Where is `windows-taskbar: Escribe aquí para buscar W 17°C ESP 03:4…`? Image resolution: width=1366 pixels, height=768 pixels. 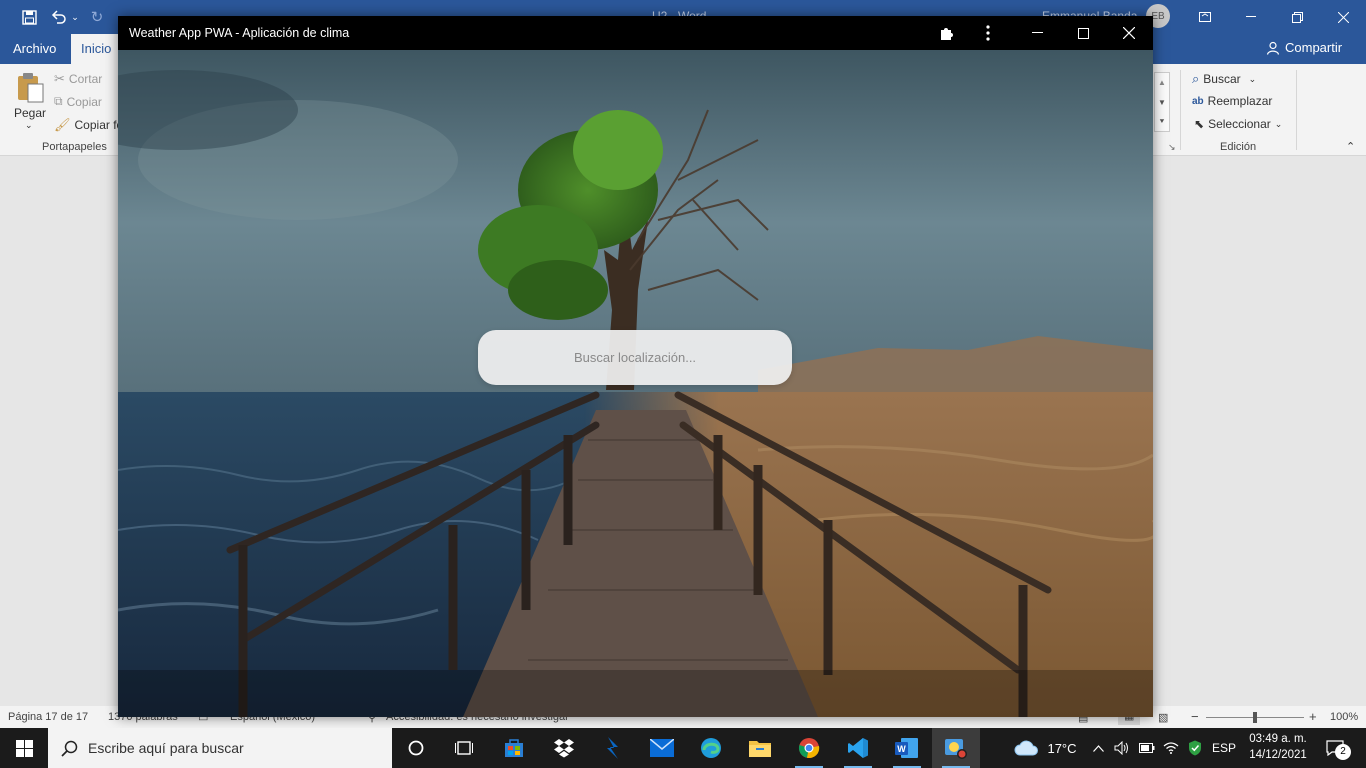 windows-taskbar: Escribe aquí para buscar W 17°C ESP 03:4… is located at coordinates (683, 748).